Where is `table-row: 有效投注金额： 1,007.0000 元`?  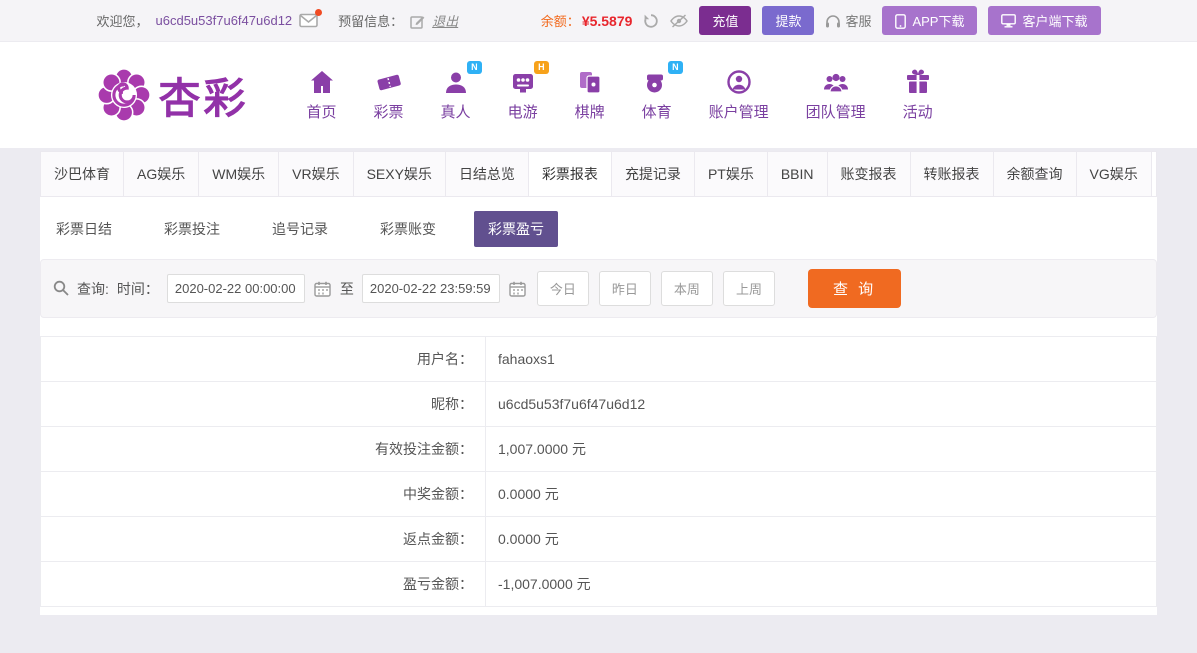
table-row: 有效投注金额： 1,007.0000 元 is located at coordinates (598, 449).